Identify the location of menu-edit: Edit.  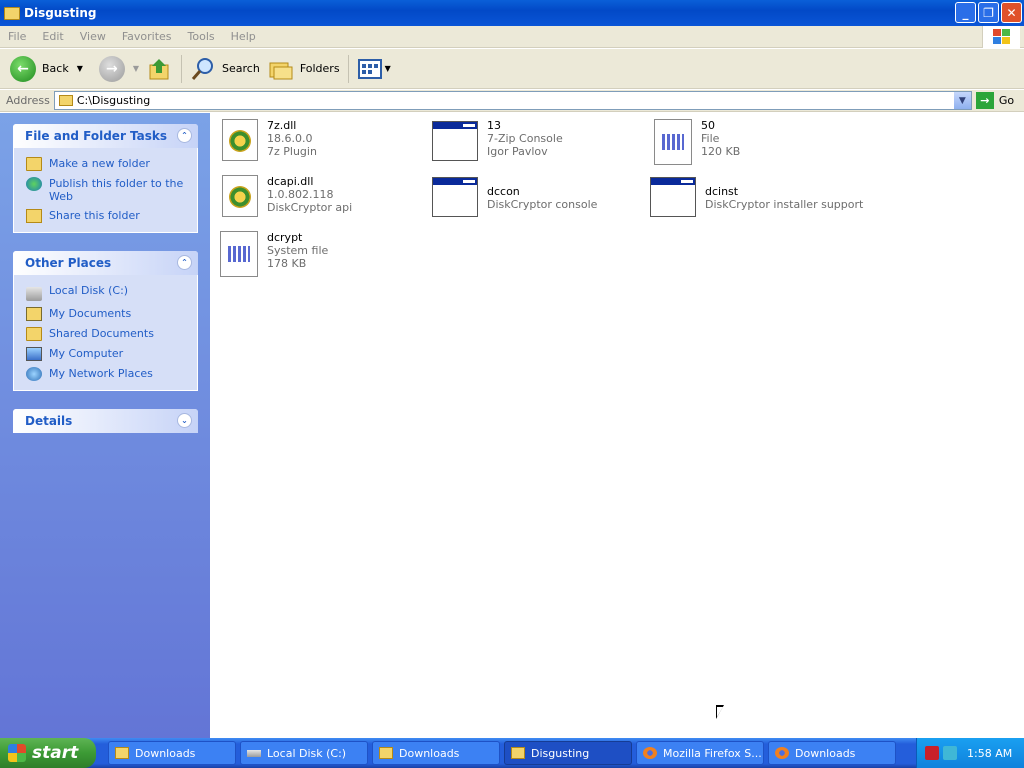
(52, 36).